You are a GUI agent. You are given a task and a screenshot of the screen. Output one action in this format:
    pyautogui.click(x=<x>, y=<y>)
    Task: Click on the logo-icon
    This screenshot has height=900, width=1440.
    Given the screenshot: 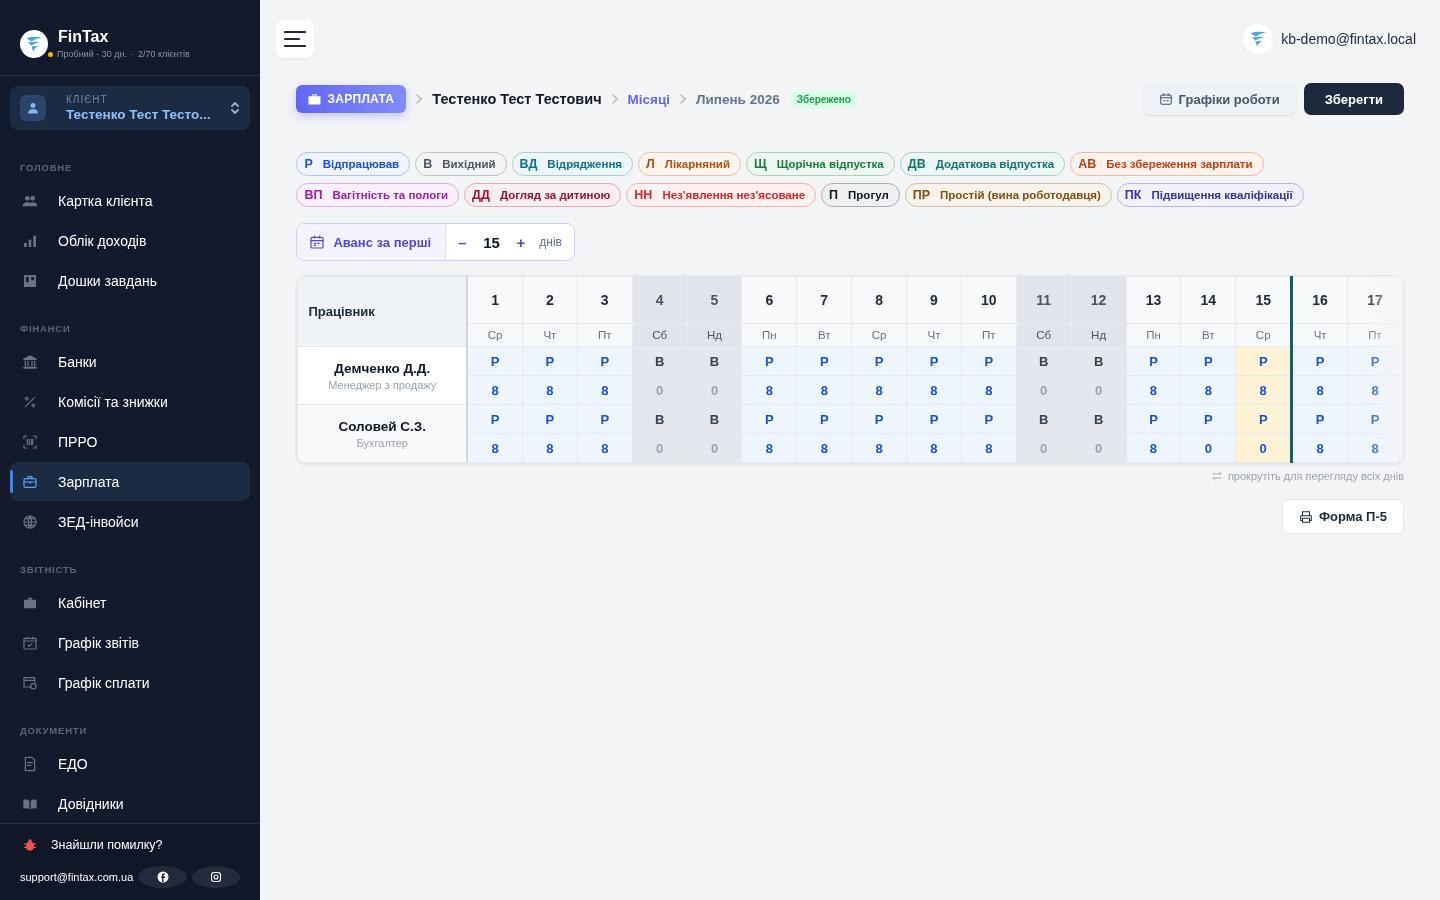 What is the action you would take?
    pyautogui.click(x=34, y=43)
    